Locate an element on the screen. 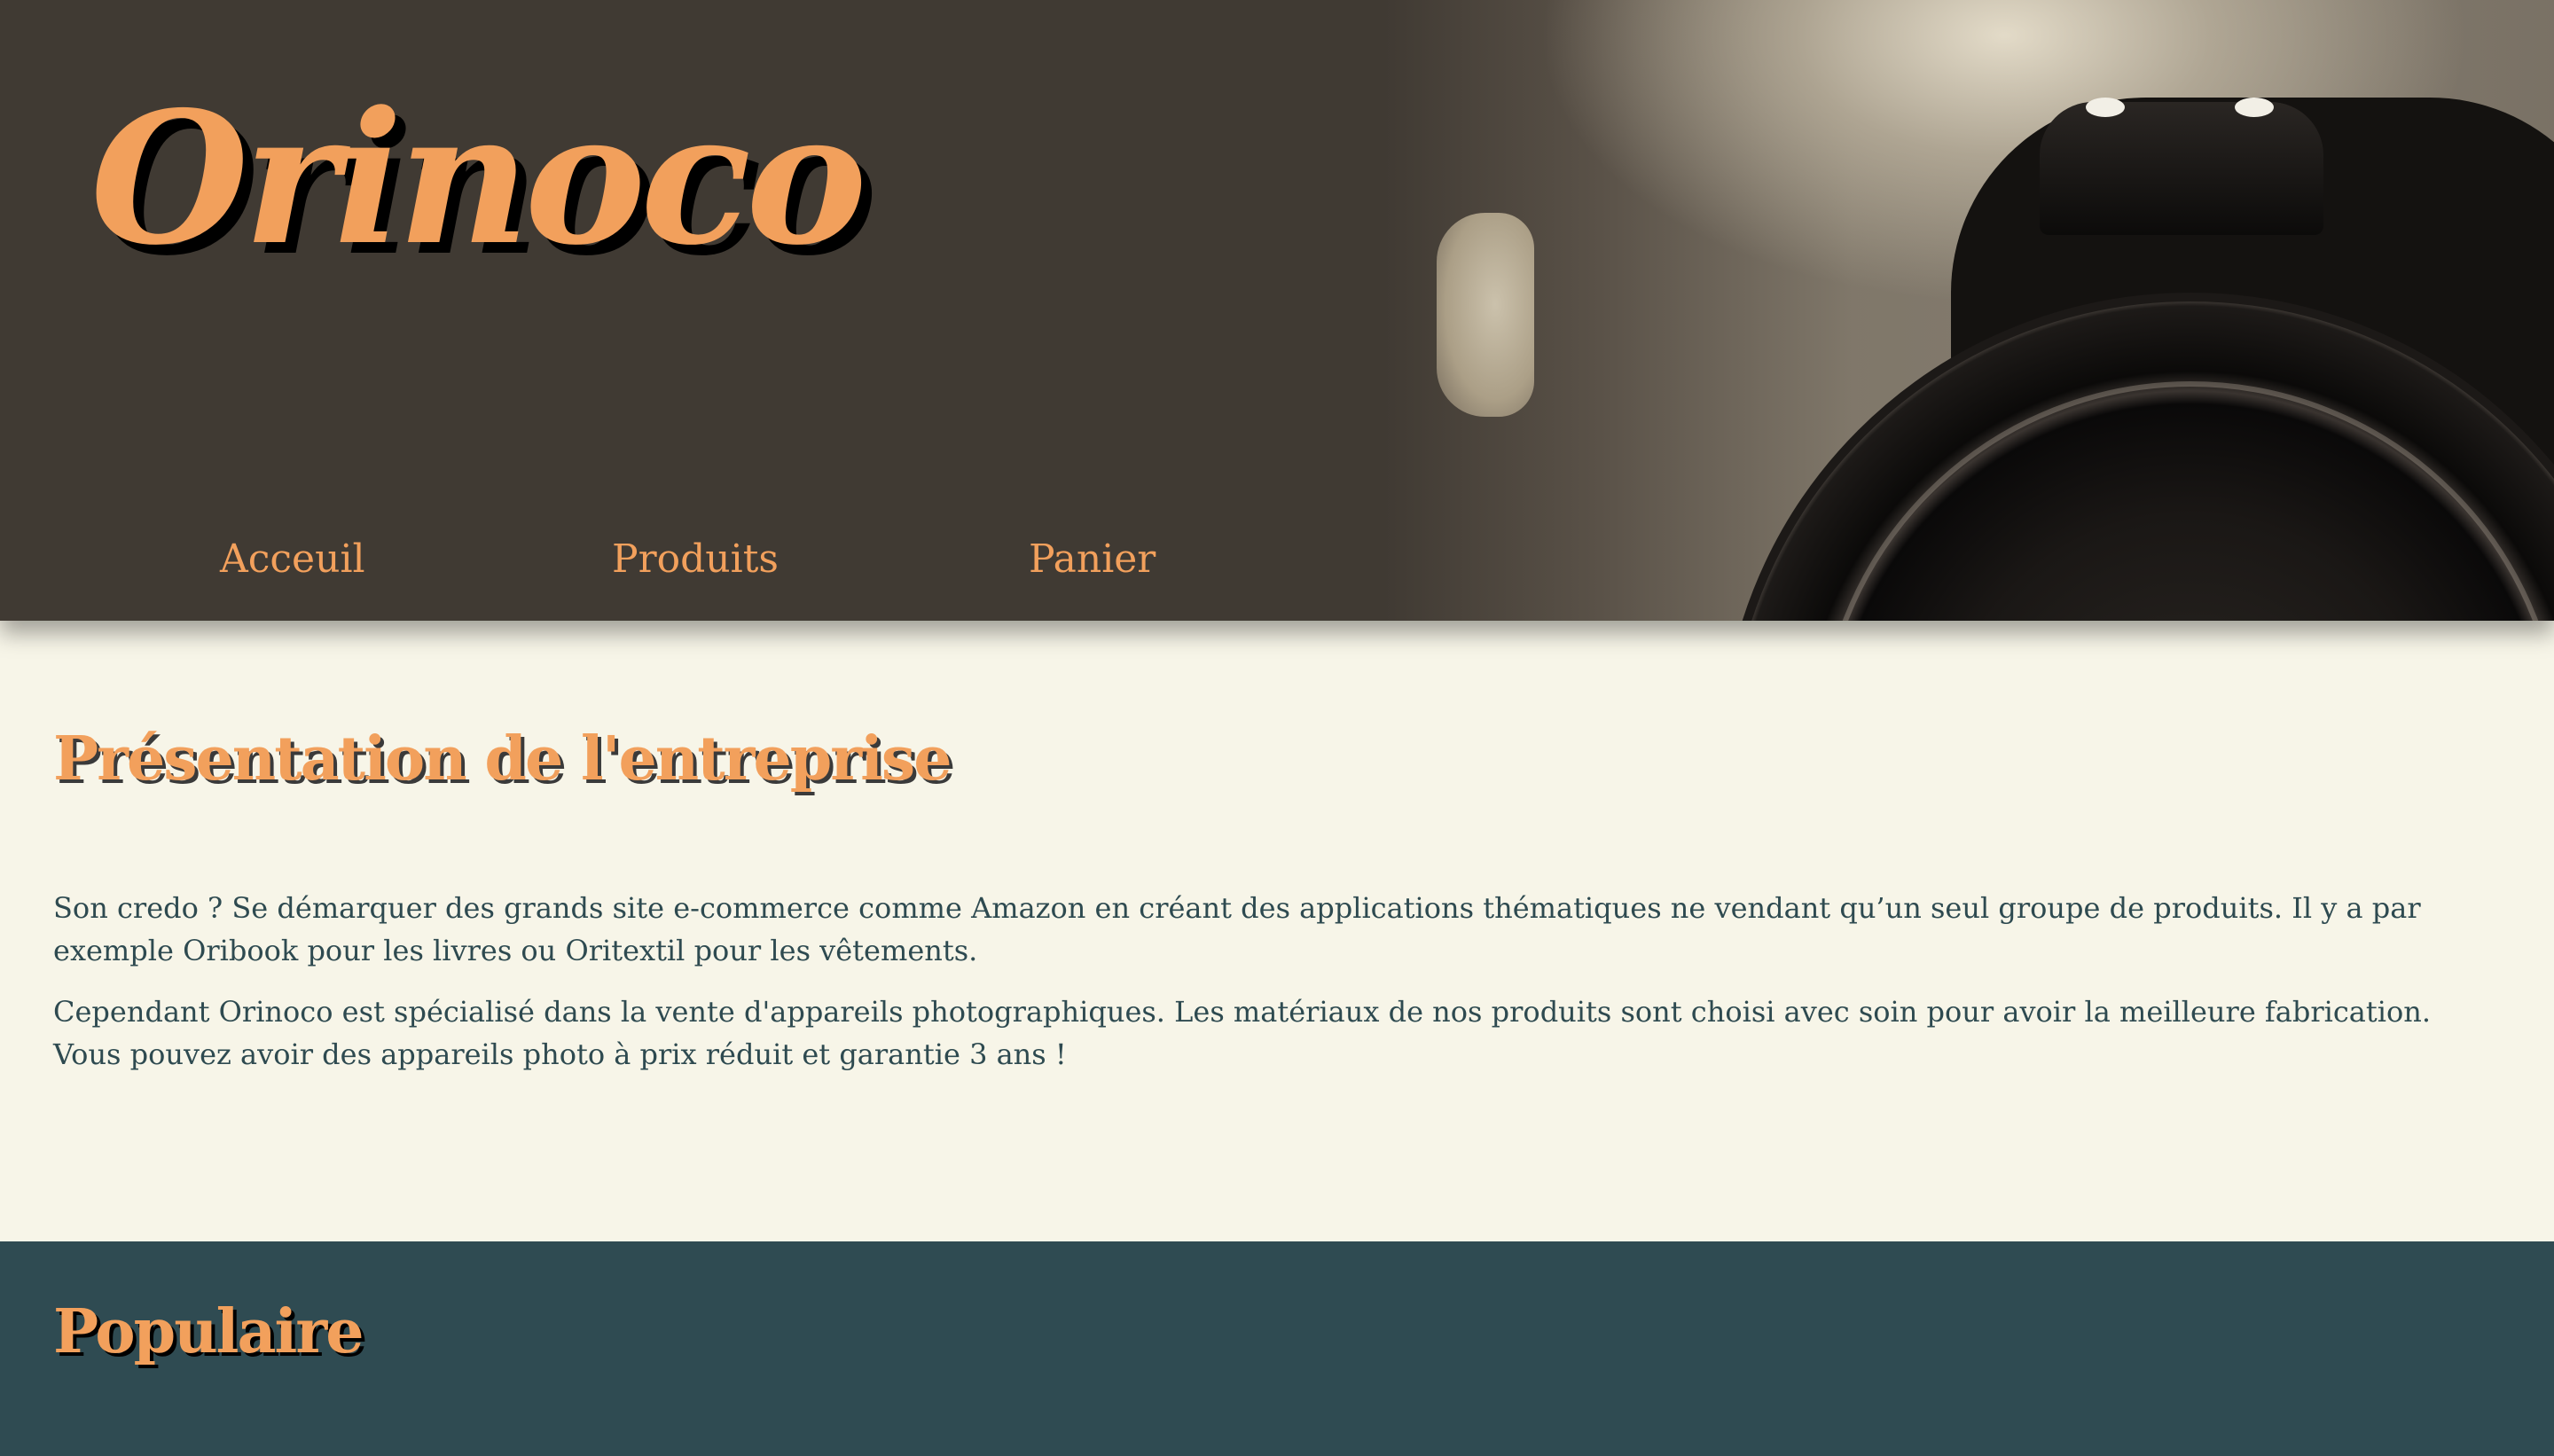 This screenshot has height=1456, width=2554. main-nav: Acceuil Produits Panier is located at coordinates (691, 559).